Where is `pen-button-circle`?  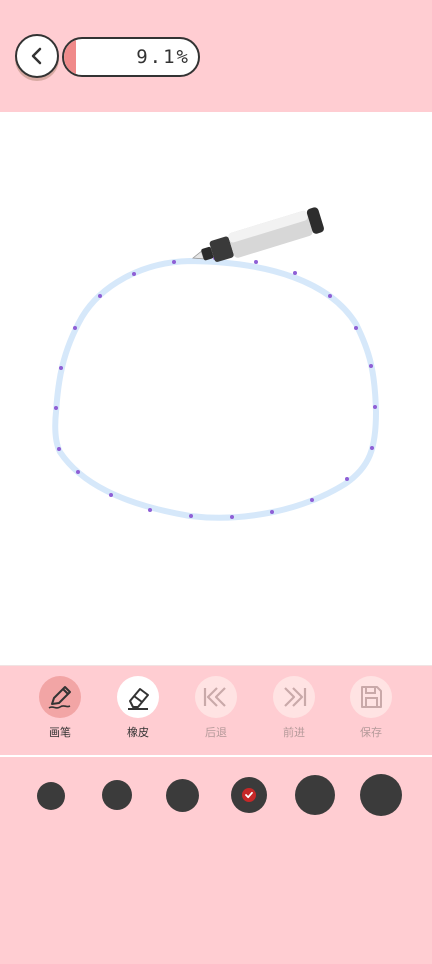 pen-button-circle is located at coordinates (60, 697).